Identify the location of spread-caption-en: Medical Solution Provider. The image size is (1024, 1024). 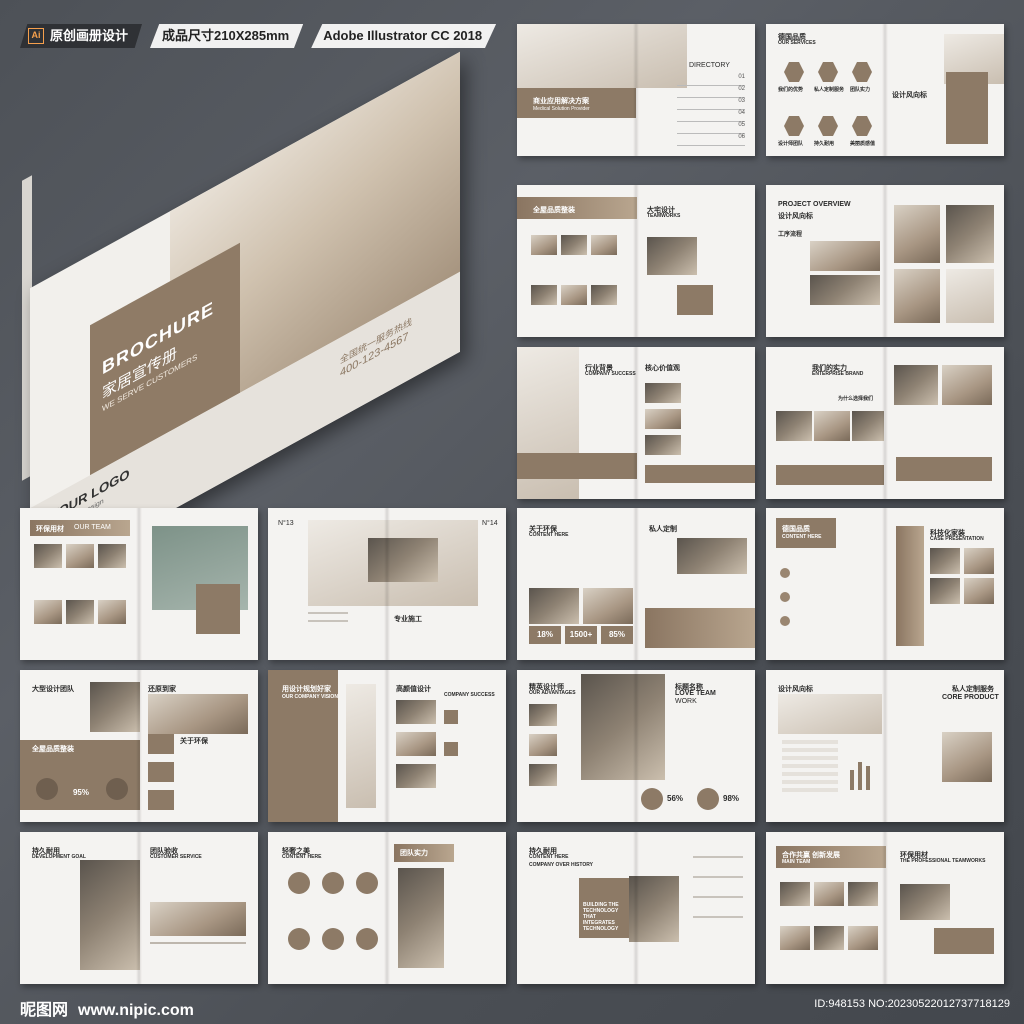
(561, 109).